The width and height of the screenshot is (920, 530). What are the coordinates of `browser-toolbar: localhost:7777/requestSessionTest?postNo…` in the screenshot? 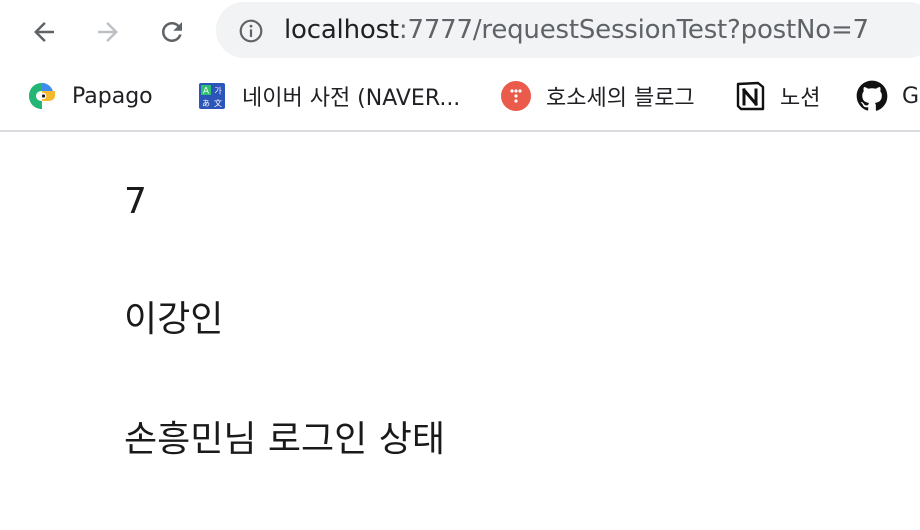 It's located at (460, 32).